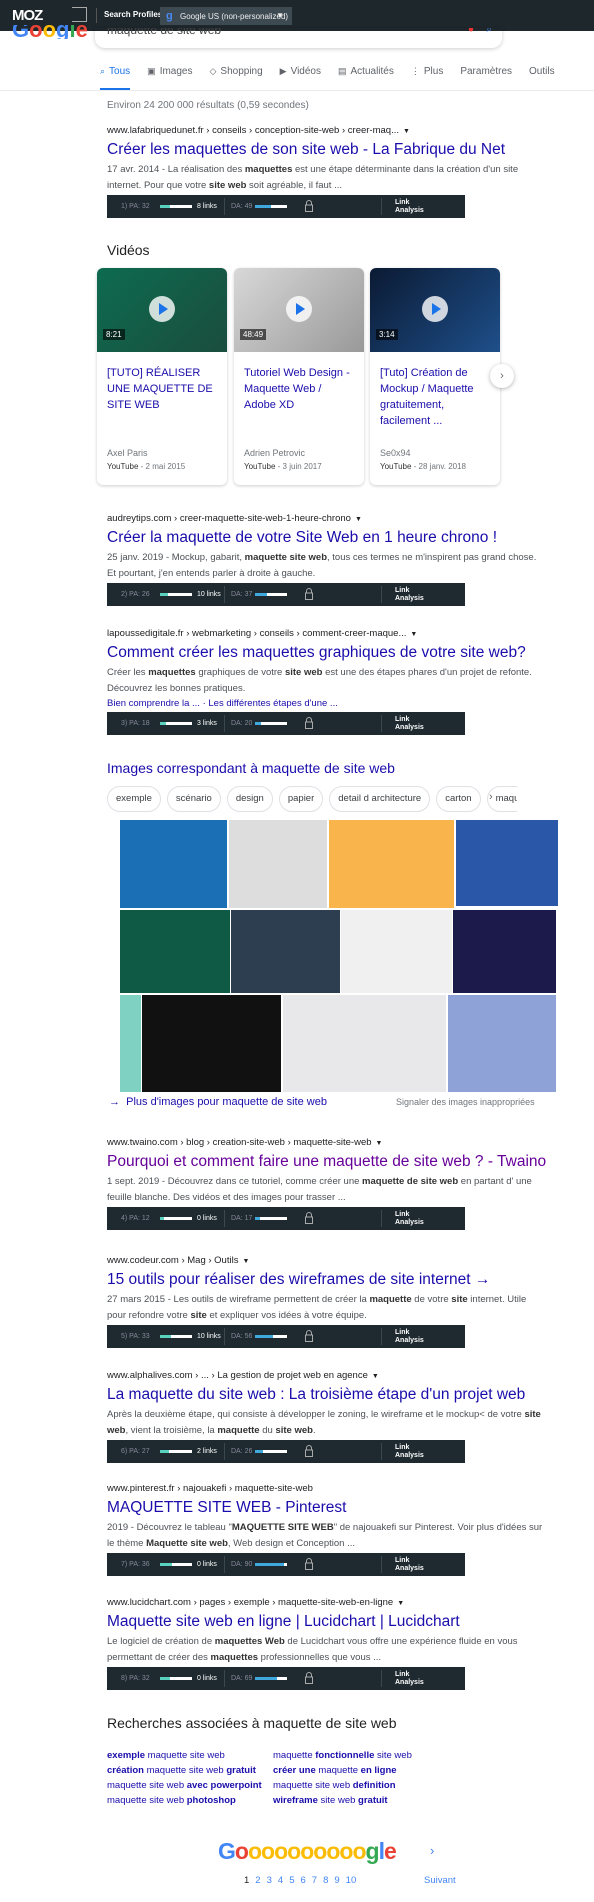 The image size is (594, 1902). What do you see at coordinates (327, 1509) in the screenshot?
I see `result-title-link: MAQUETTE SITE WEB - Pinterest` at bounding box center [327, 1509].